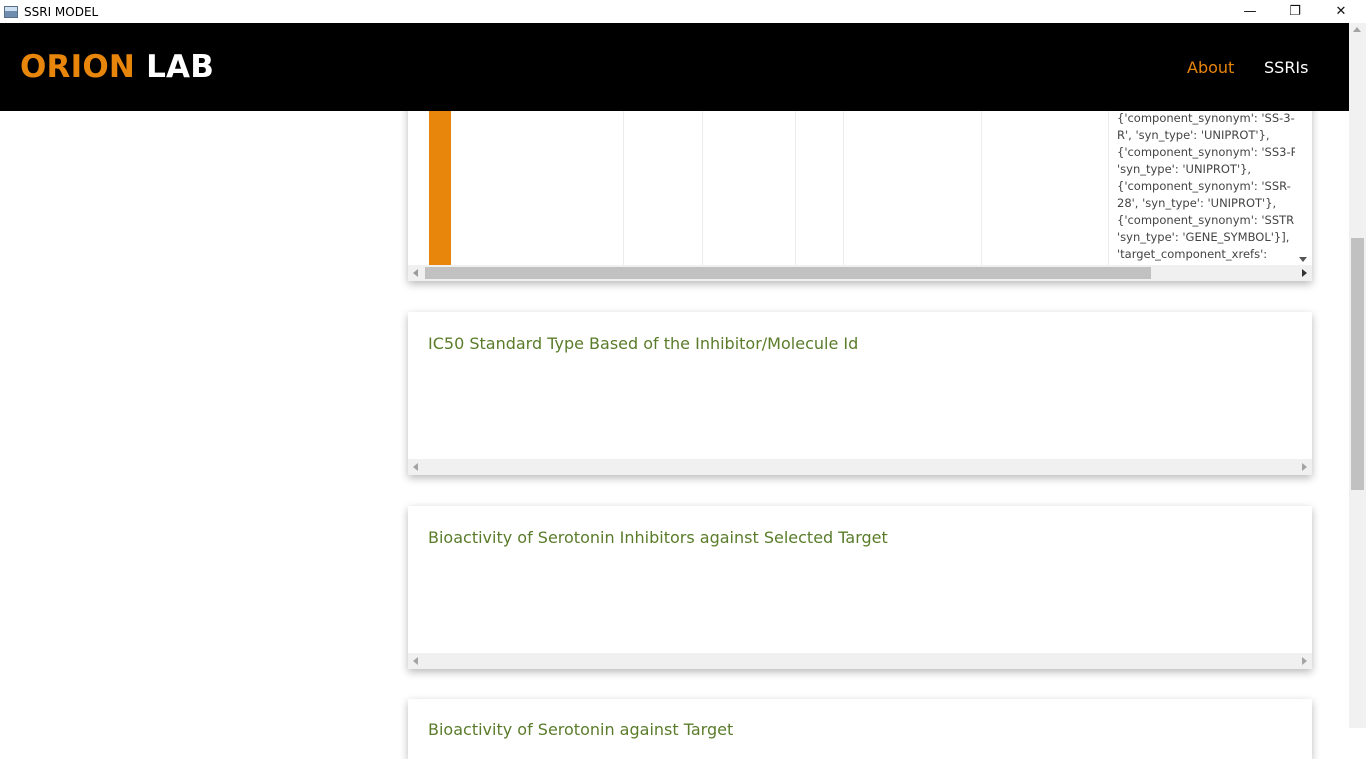 The width and height of the screenshot is (1366, 759). Describe the element at coordinates (1210, 67) in the screenshot. I see `nav-link-about: About` at that location.